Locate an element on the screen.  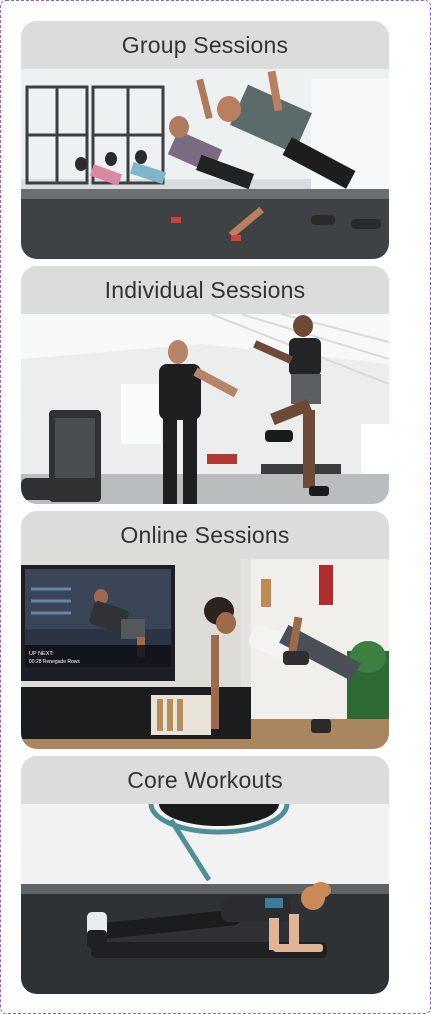
card-title: Group Sessions is located at coordinates (205, 45).